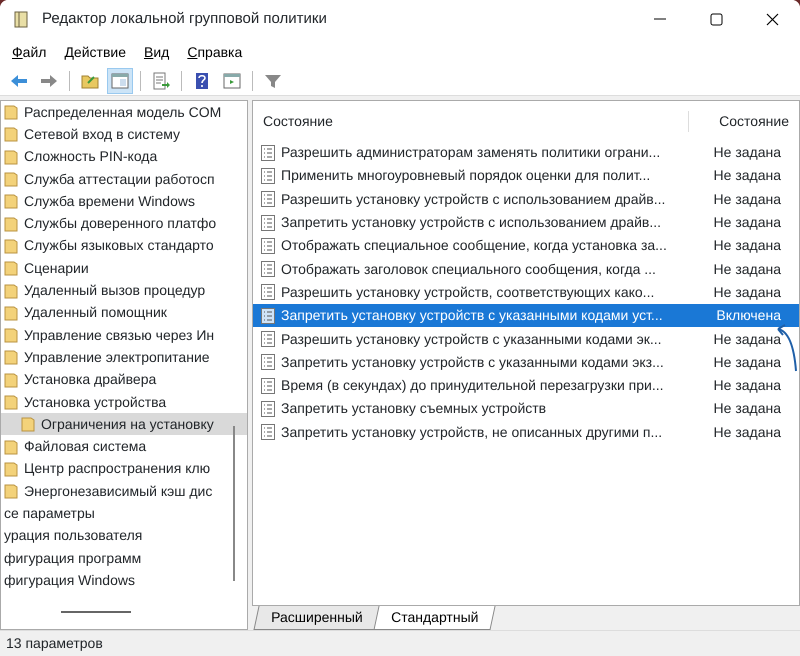 The height and width of the screenshot is (656, 800). I want to click on policy-row: Запретить установку устройств с указанными кодами уст... Включена, so click(526, 316).